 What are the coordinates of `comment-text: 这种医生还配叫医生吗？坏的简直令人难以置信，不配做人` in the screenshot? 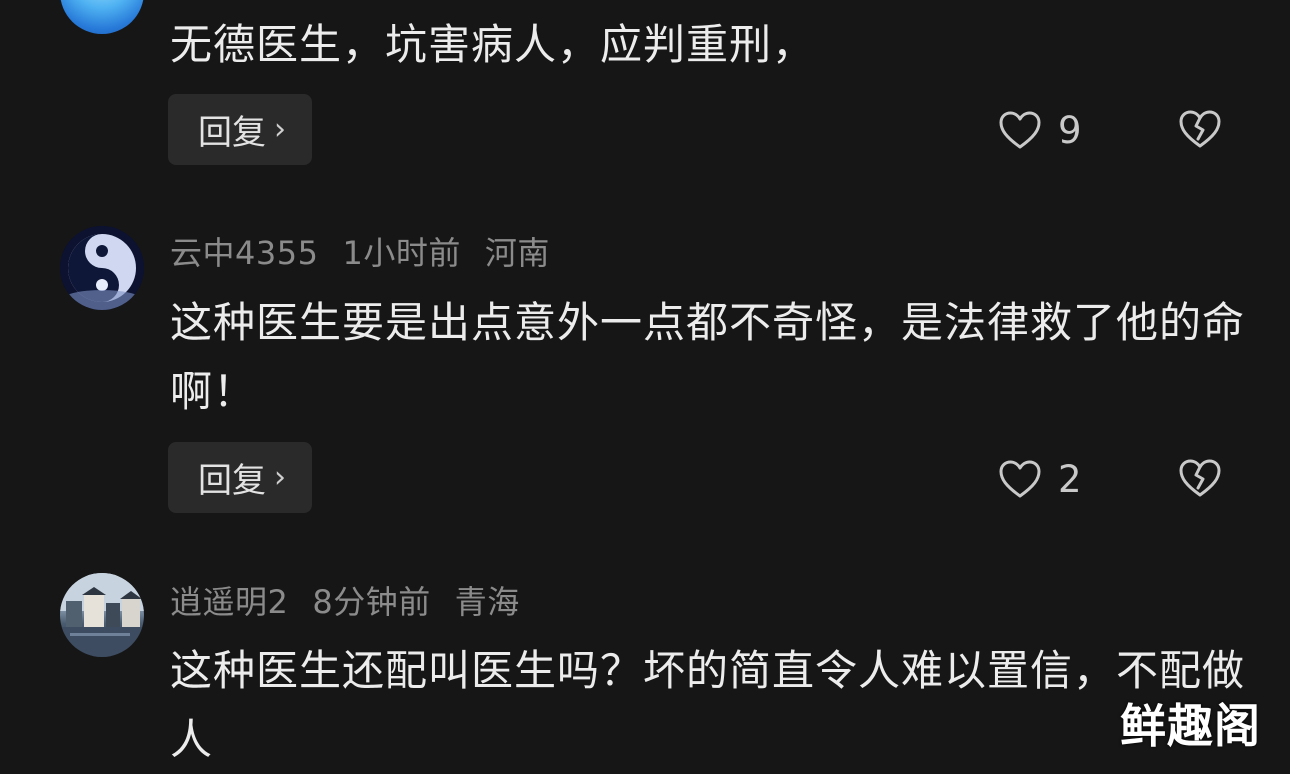 It's located at (708, 705).